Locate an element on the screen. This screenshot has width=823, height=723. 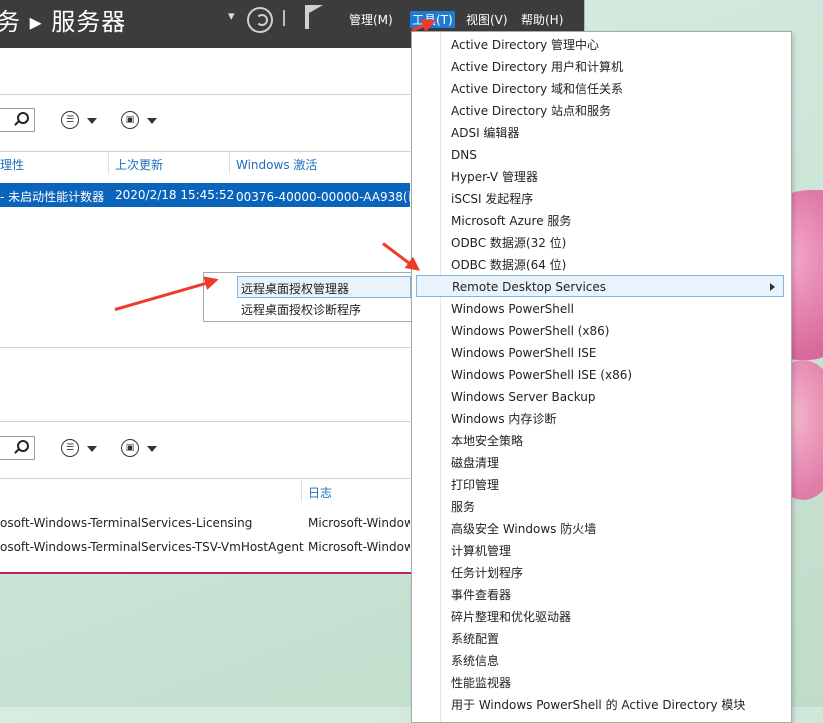
col-header-activation: Windows 激活 is located at coordinates (276, 164).